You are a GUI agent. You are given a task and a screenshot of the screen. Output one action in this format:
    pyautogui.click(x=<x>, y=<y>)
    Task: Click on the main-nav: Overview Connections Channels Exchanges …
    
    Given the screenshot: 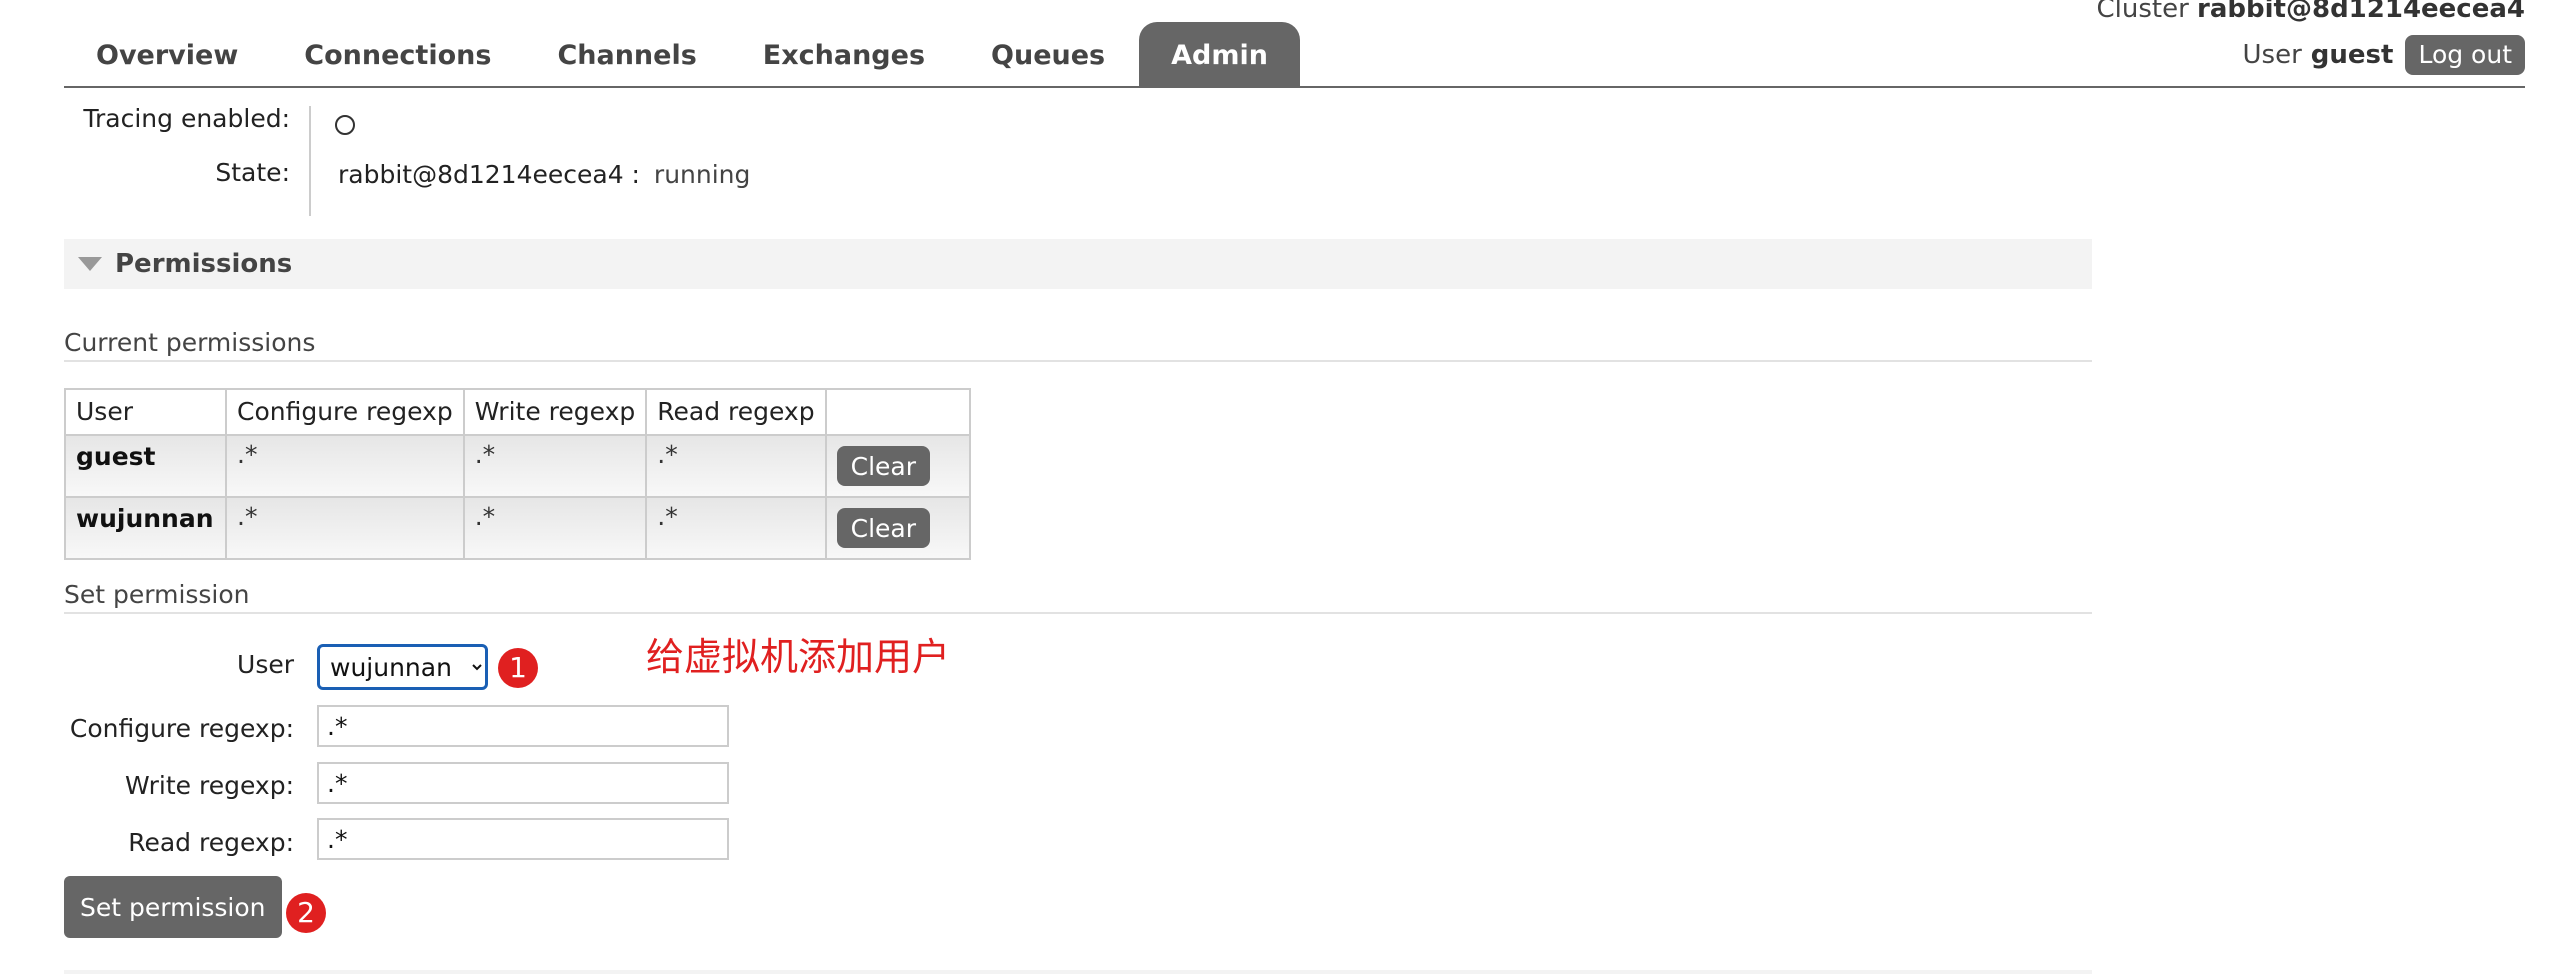 What is the action you would take?
    pyautogui.click(x=682, y=54)
    